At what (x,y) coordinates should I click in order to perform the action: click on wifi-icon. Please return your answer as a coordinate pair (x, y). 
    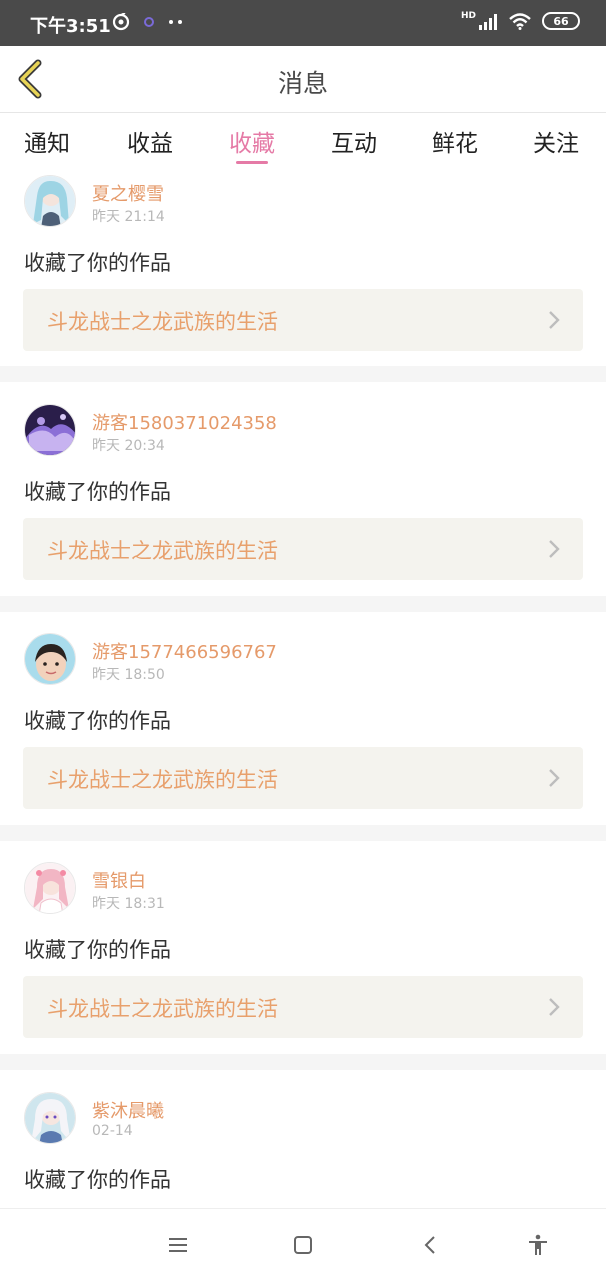
    Looking at the image, I should click on (520, 21).